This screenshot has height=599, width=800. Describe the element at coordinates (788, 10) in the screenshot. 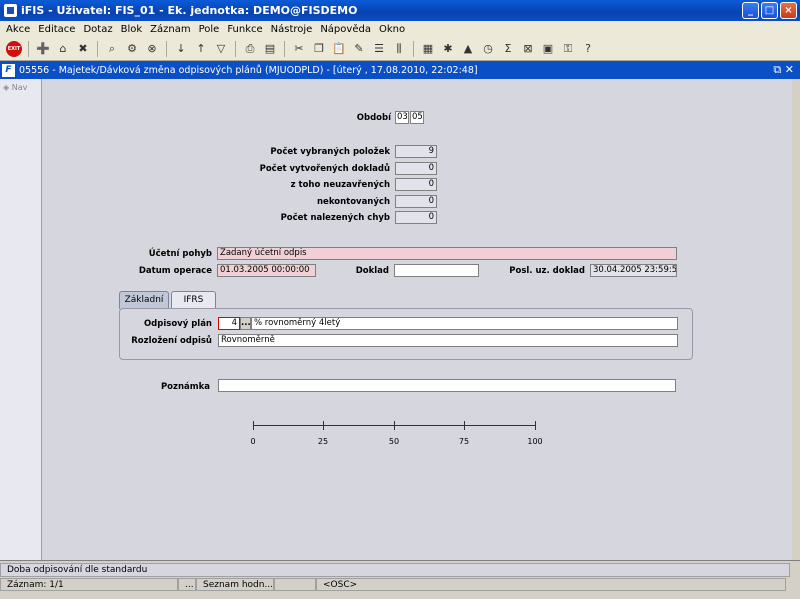

I see `close-button: ×` at that location.